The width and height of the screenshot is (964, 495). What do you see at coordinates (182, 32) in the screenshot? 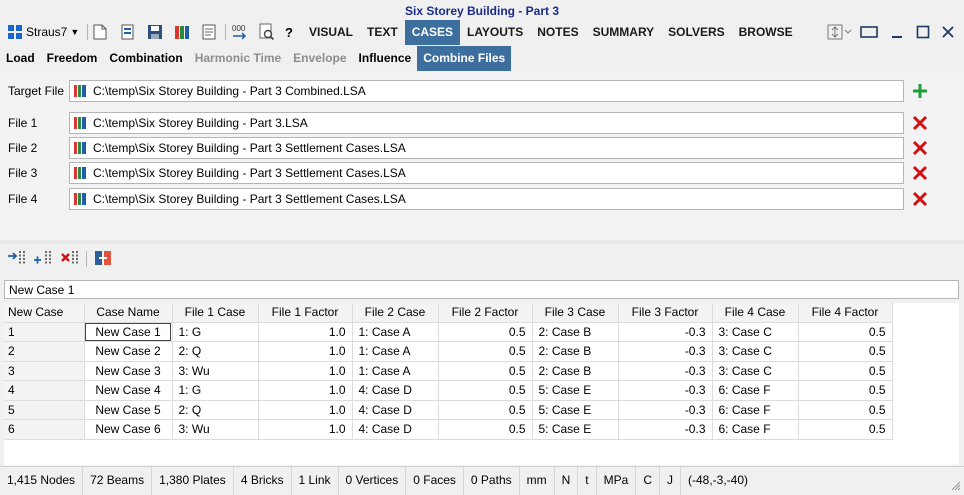
I see `library-icon` at bounding box center [182, 32].